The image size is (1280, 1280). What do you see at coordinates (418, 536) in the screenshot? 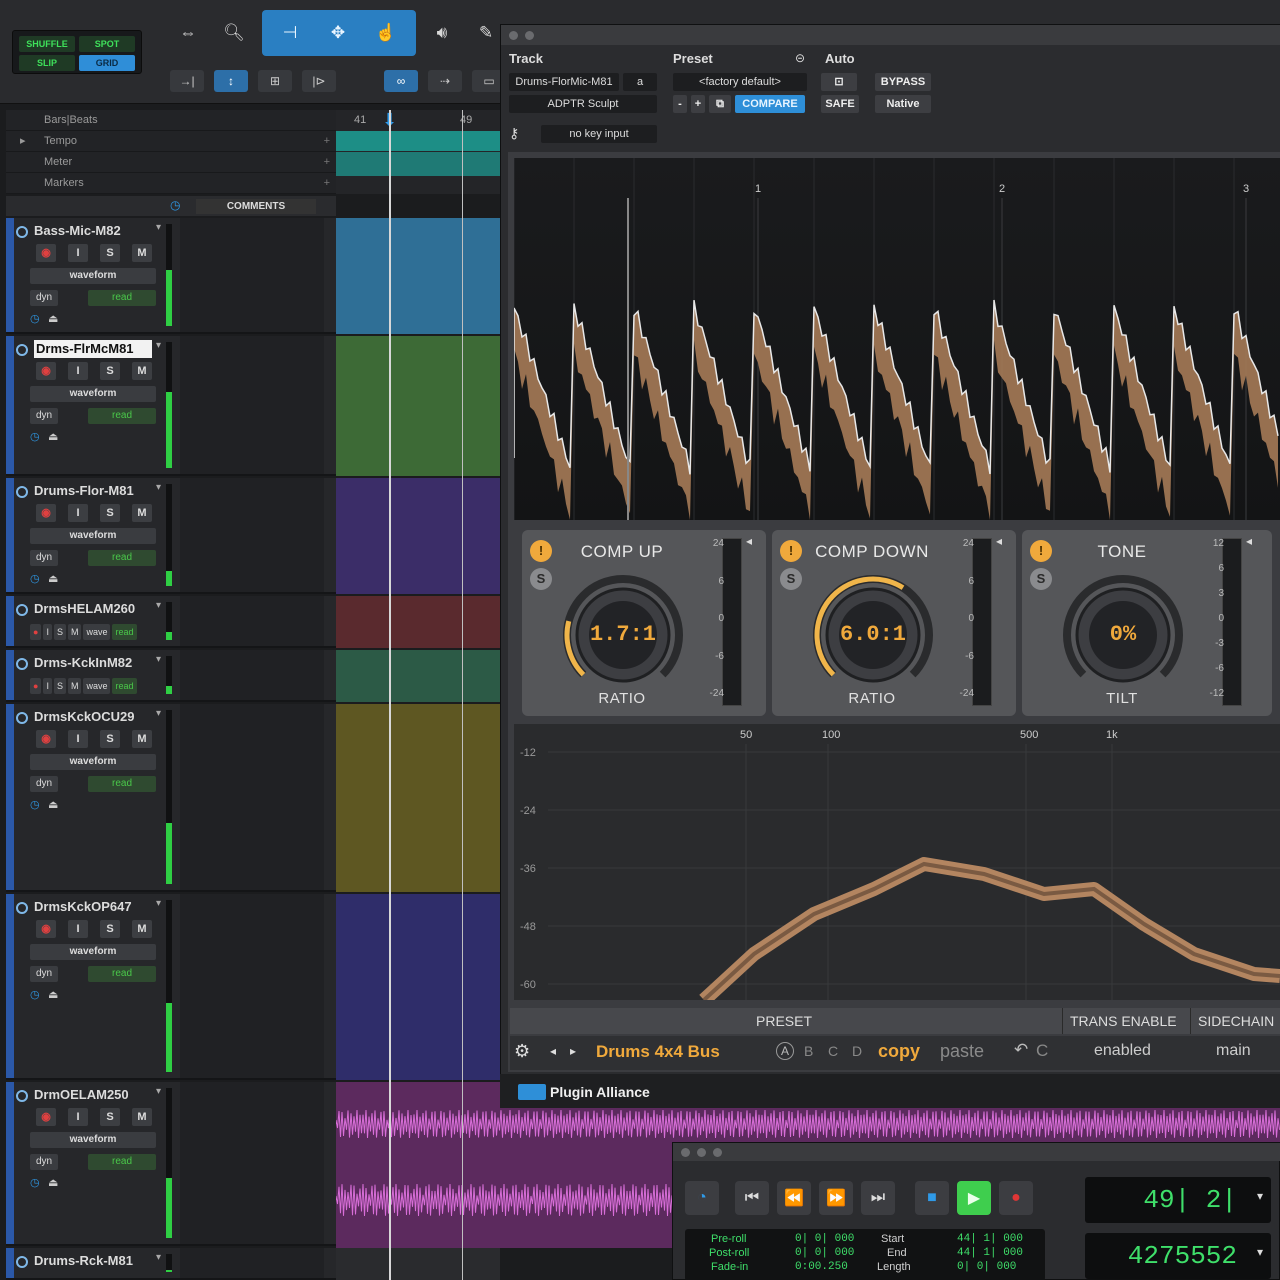
I see `track-lane` at bounding box center [418, 536].